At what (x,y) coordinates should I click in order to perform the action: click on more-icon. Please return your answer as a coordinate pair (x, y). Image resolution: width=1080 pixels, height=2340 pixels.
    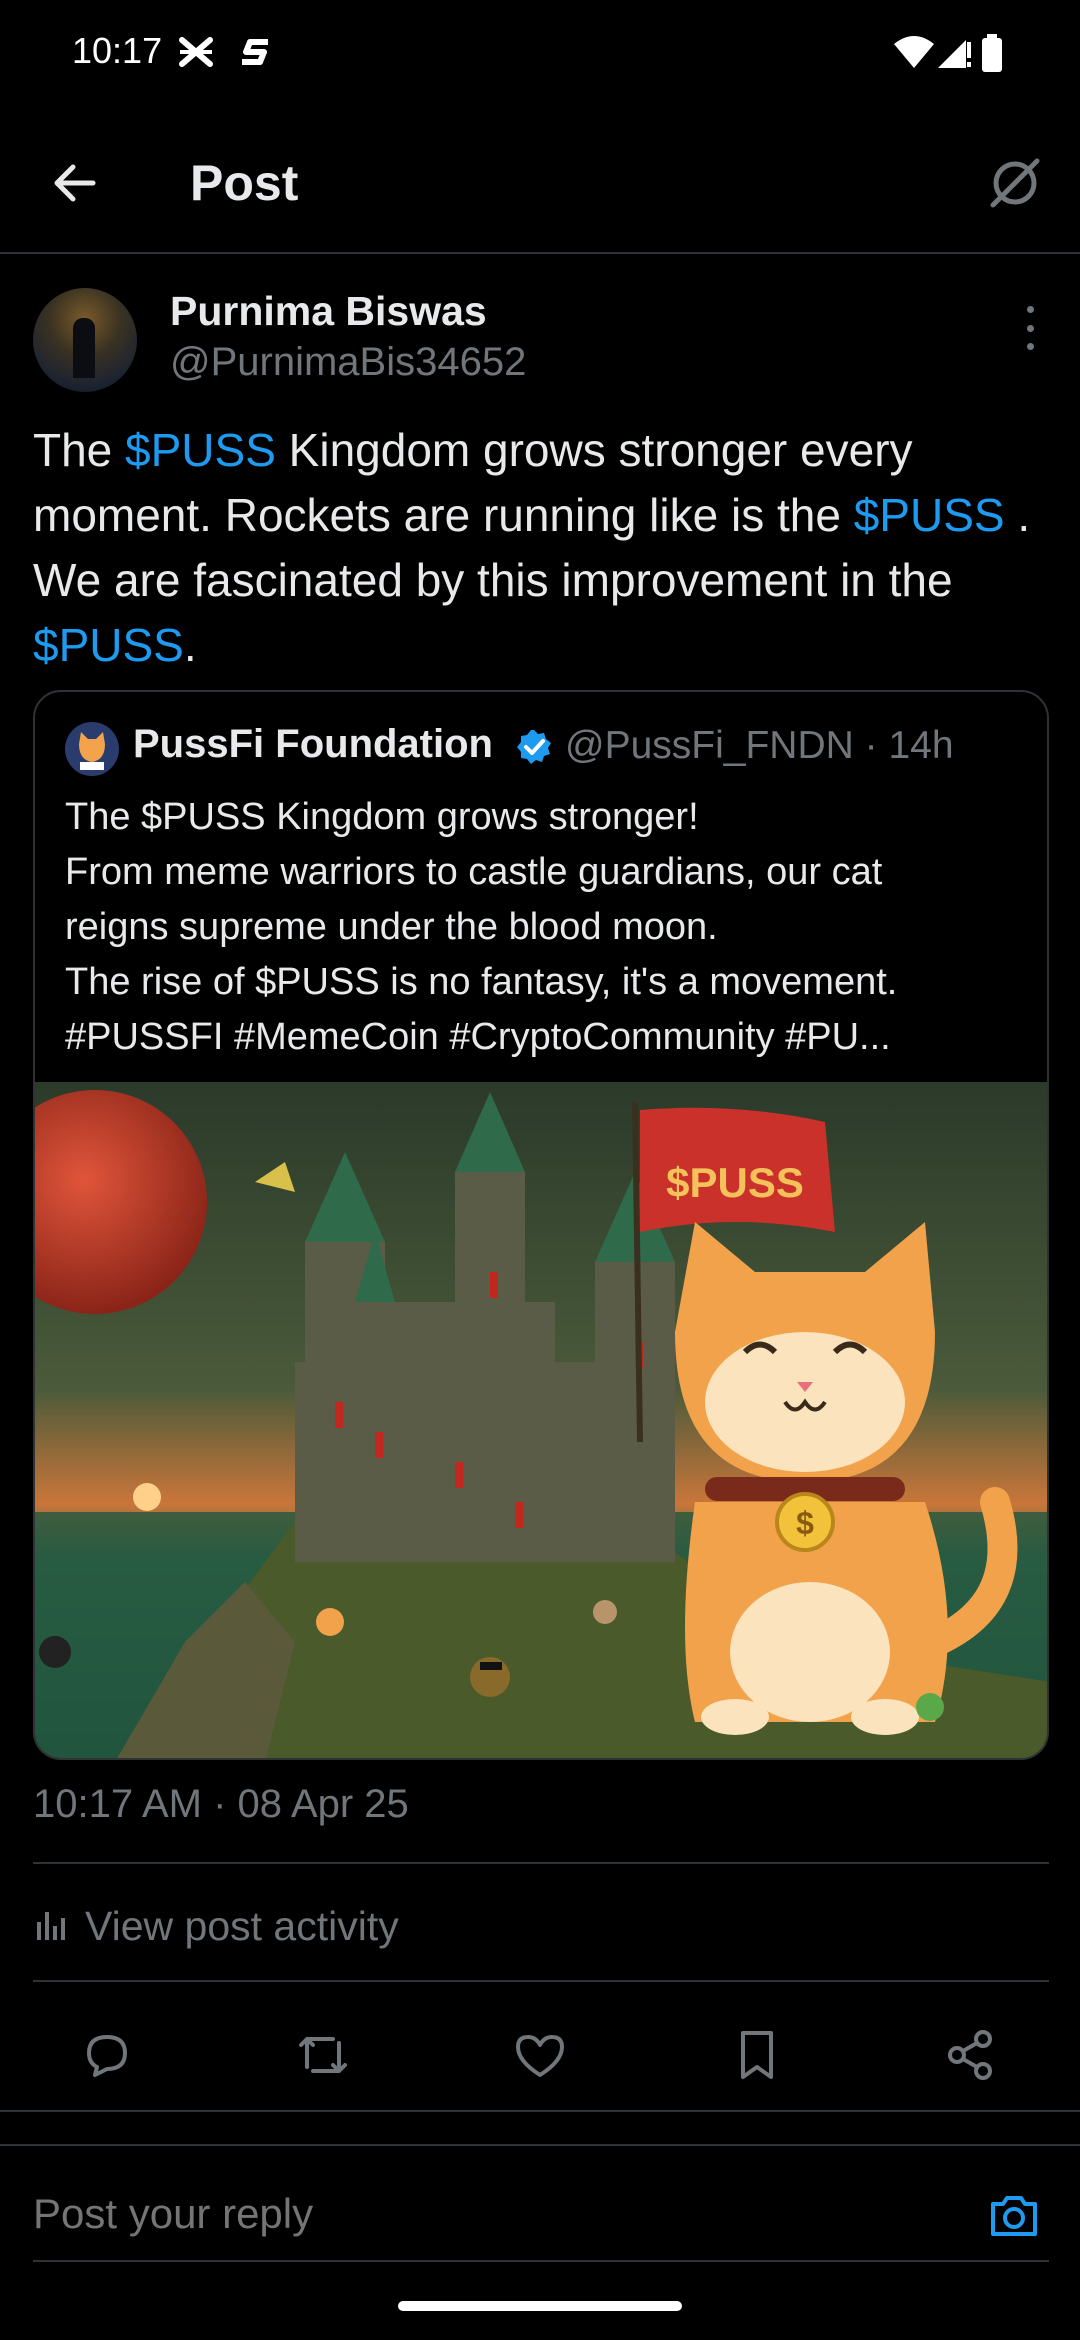
    Looking at the image, I should click on (1030, 309).